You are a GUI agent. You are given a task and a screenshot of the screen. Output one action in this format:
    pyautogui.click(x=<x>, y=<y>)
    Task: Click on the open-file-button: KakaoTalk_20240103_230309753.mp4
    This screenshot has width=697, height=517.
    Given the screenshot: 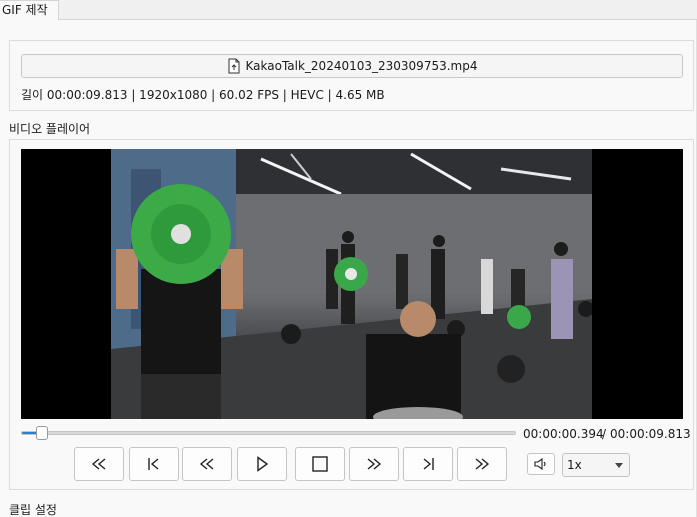 What is the action you would take?
    pyautogui.click(x=352, y=66)
    